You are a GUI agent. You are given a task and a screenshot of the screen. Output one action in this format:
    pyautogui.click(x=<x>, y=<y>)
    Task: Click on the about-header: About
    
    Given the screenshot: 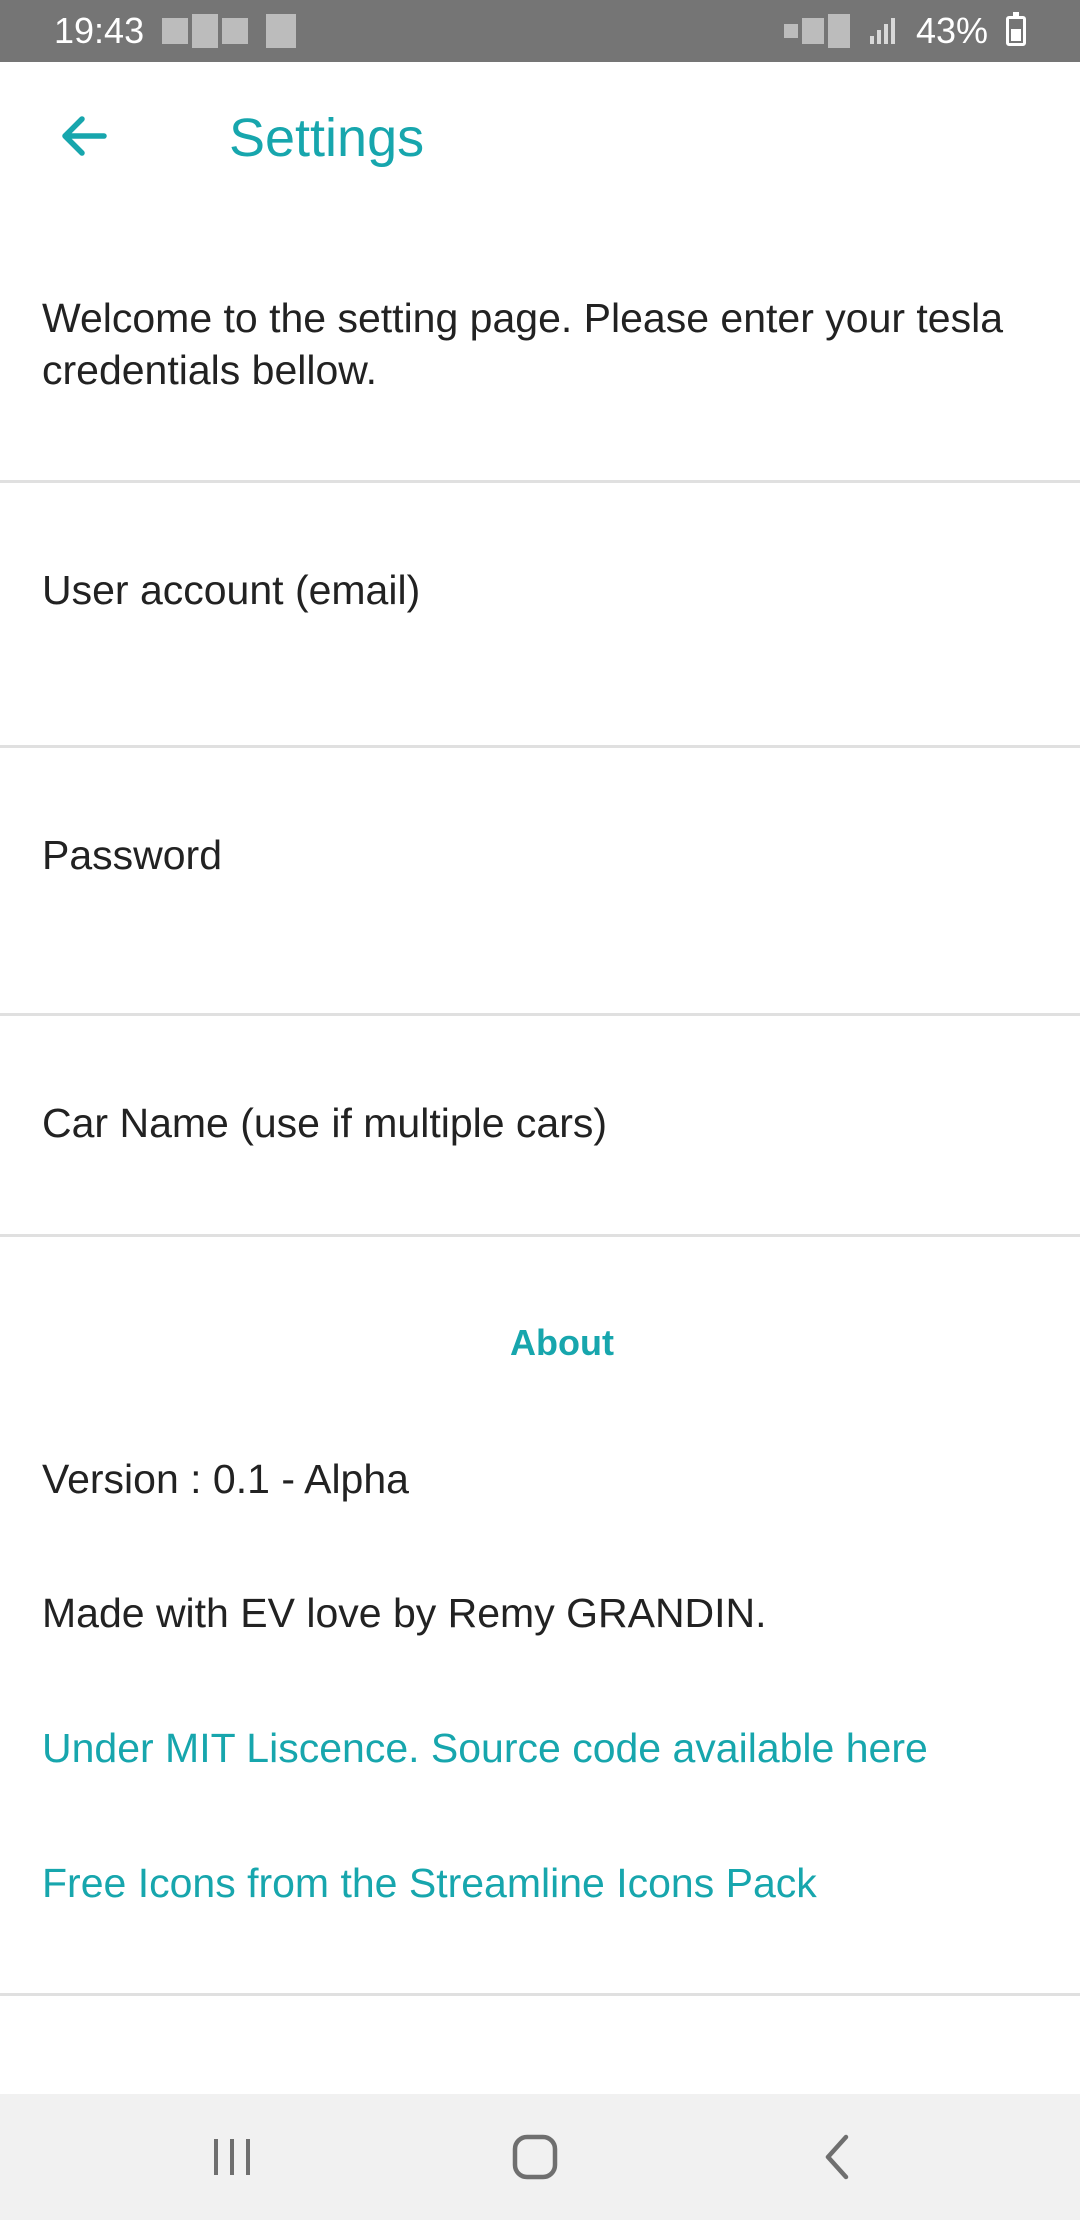 What is the action you would take?
    pyautogui.click(x=562, y=1342)
    